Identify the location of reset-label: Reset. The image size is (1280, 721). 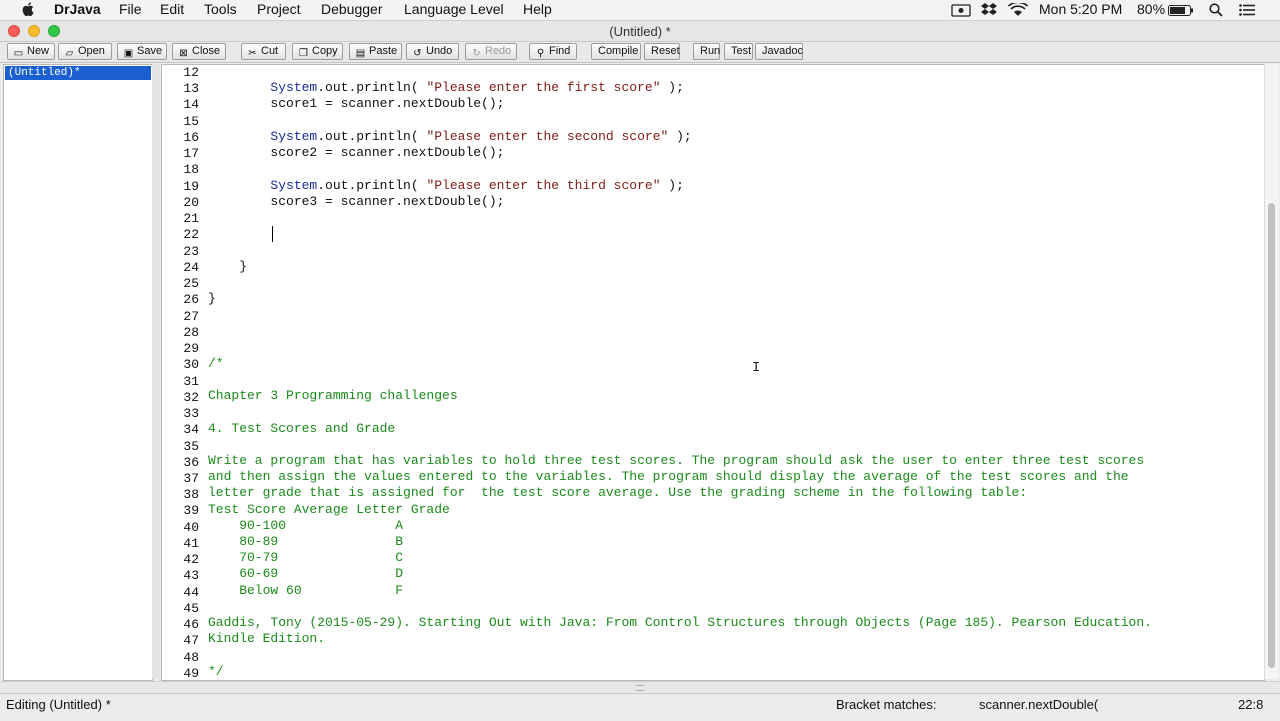
(665, 51).